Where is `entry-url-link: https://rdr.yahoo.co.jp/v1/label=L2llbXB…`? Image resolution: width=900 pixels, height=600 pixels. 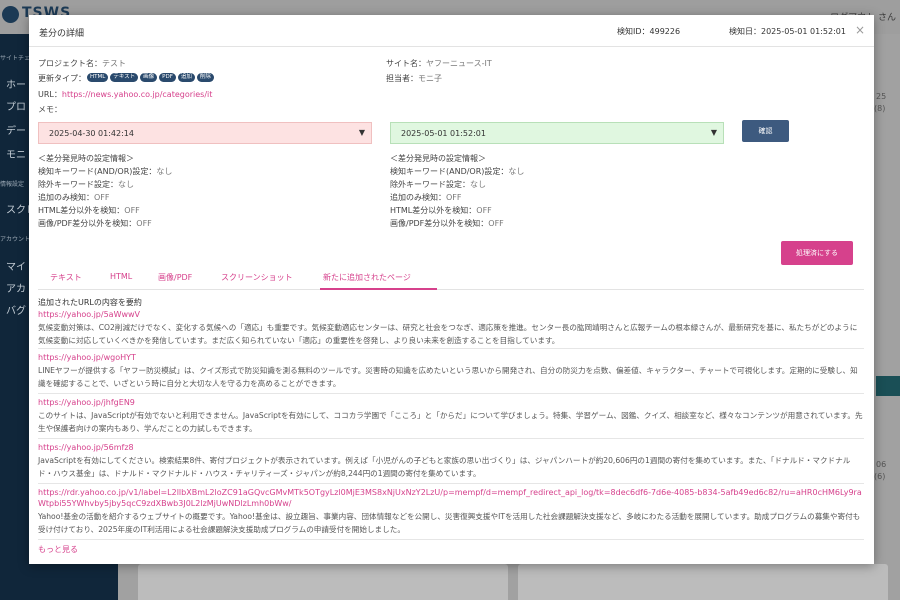 entry-url-link: https://rdr.yahoo.co.jp/v1/label=L2llbXB… is located at coordinates (451, 498).